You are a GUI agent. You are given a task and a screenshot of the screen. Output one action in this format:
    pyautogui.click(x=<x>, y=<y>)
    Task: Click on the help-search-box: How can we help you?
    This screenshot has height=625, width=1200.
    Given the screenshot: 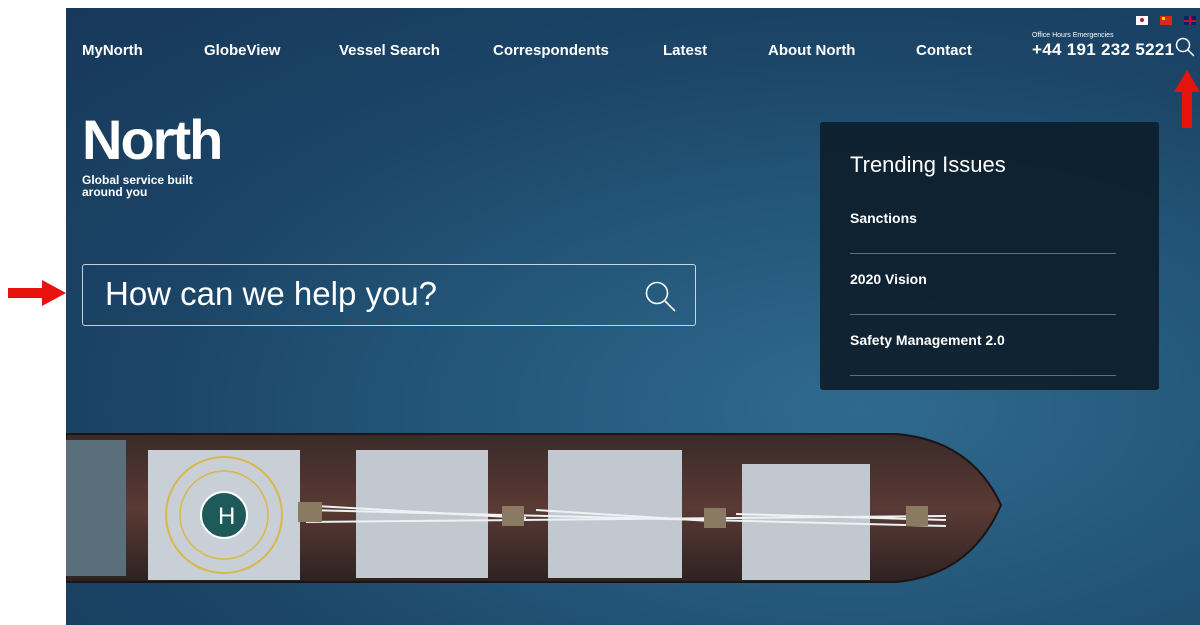 What is the action you would take?
    pyautogui.click(x=389, y=295)
    